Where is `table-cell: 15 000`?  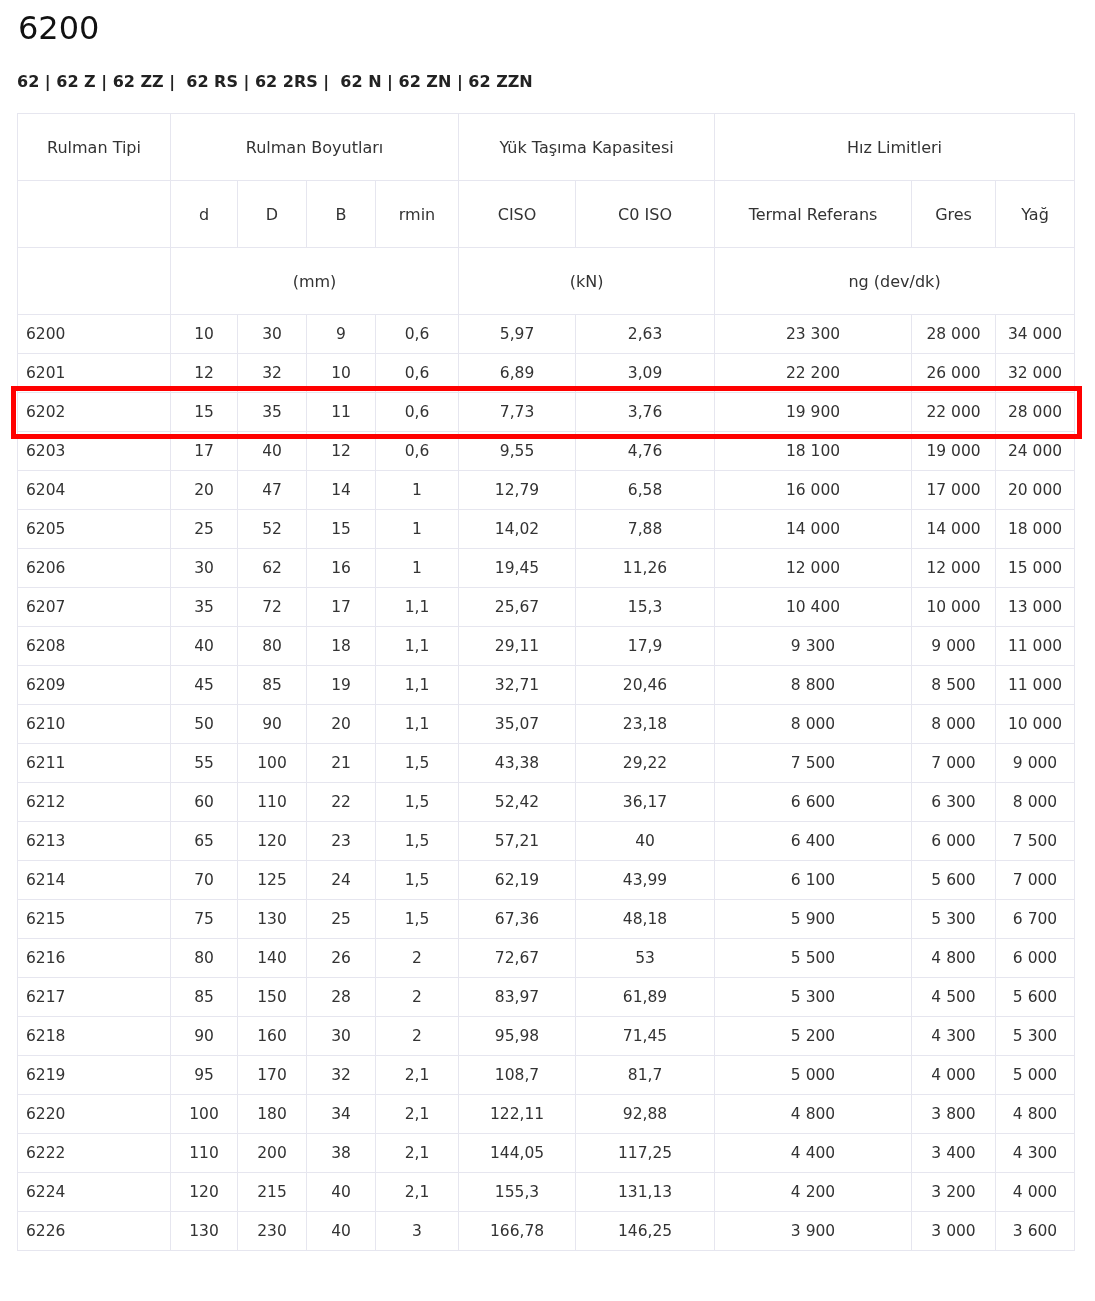
table-cell: 15 000 is located at coordinates (1035, 568).